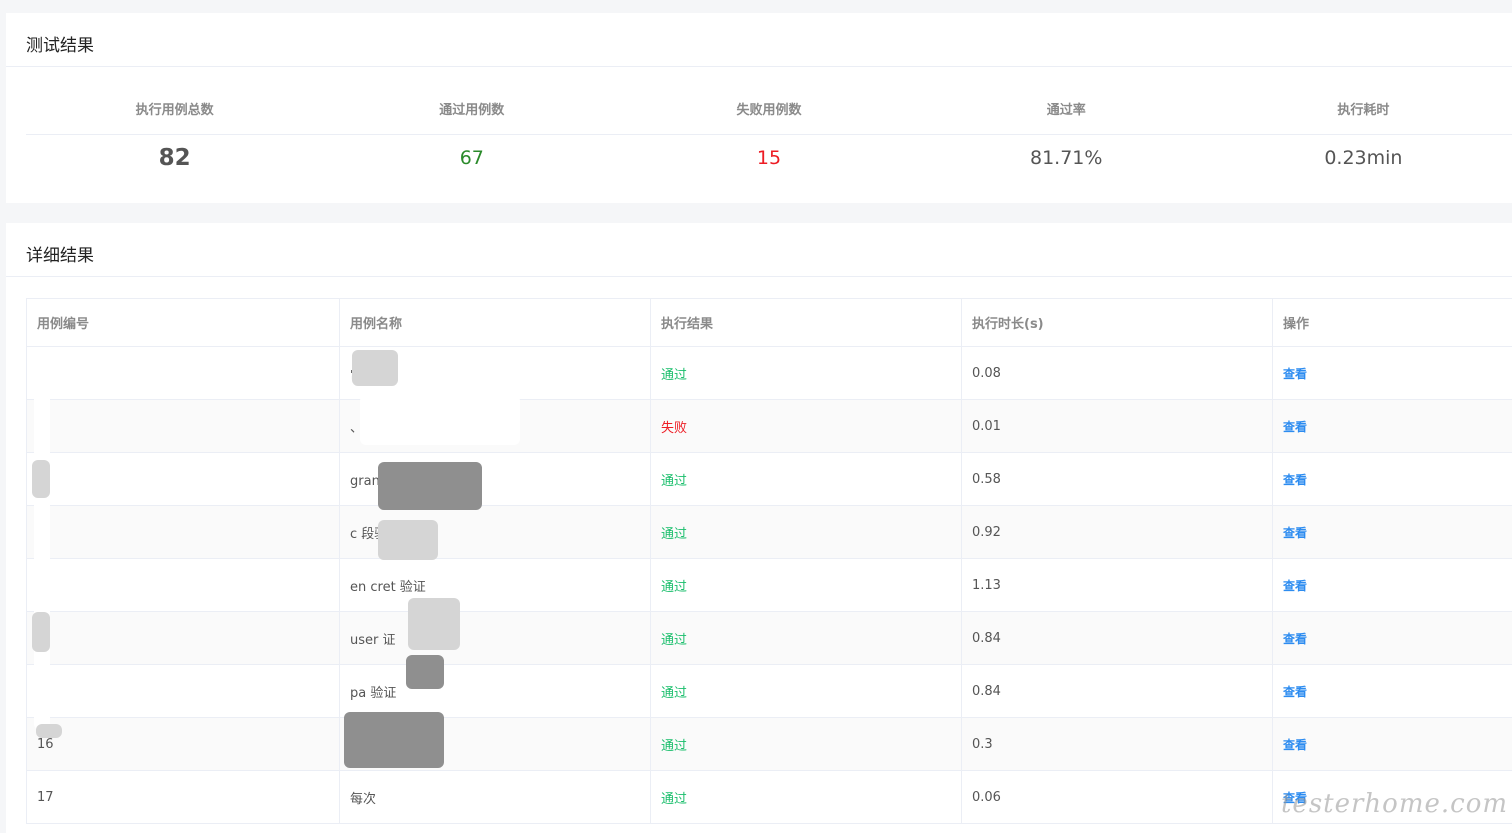 The image size is (1512, 833). What do you see at coordinates (174, 110) in the screenshot?
I see `stat-header-total: 执行用例总数` at bounding box center [174, 110].